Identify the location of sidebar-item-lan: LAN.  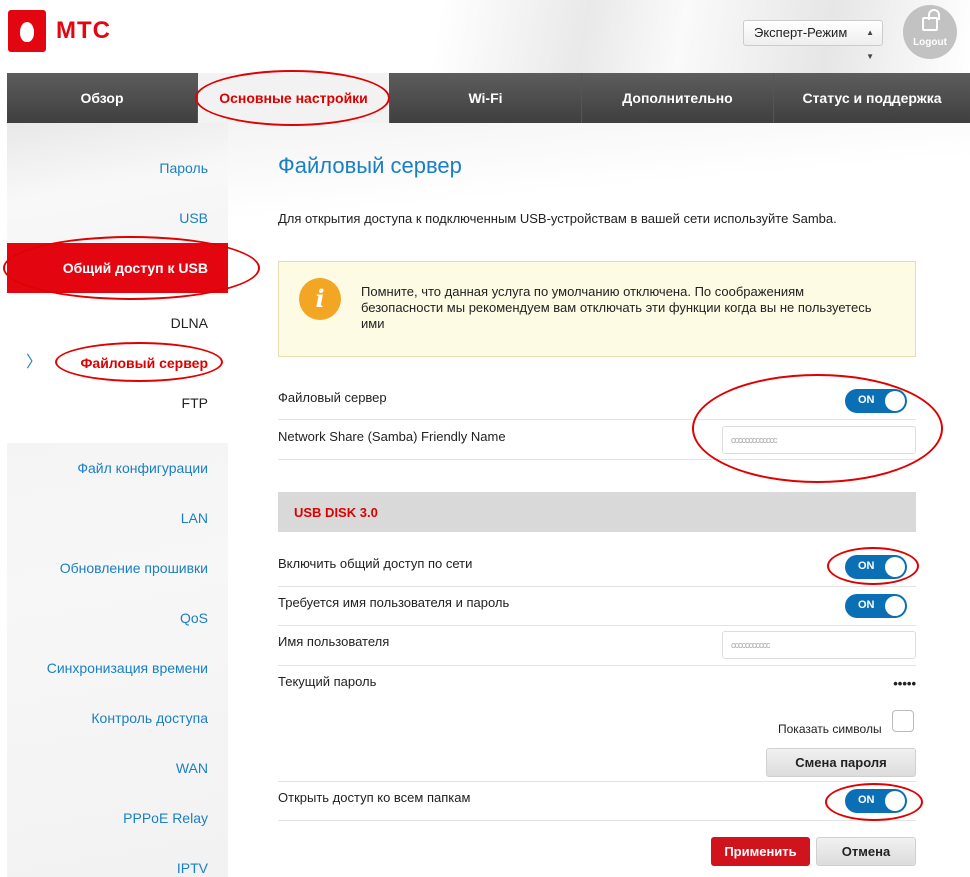
(117, 518).